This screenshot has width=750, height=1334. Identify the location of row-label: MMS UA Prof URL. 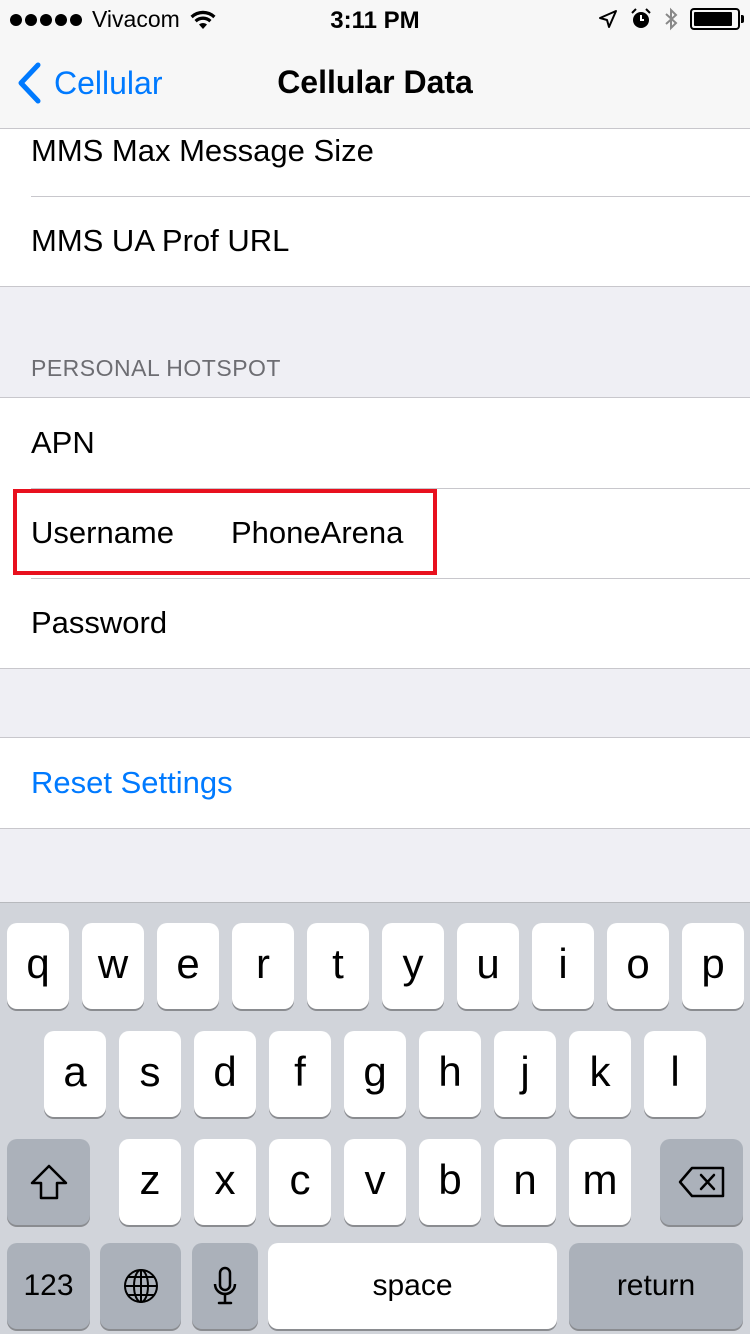
(160, 240).